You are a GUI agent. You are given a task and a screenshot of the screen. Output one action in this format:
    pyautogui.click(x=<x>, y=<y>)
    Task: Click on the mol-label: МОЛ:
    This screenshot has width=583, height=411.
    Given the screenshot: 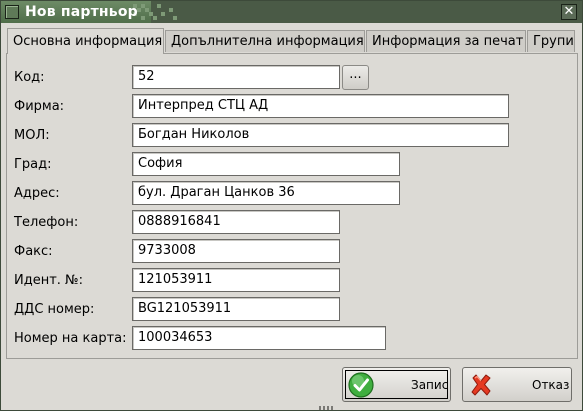 What is the action you would take?
    pyautogui.click(x=32, y=135)
    